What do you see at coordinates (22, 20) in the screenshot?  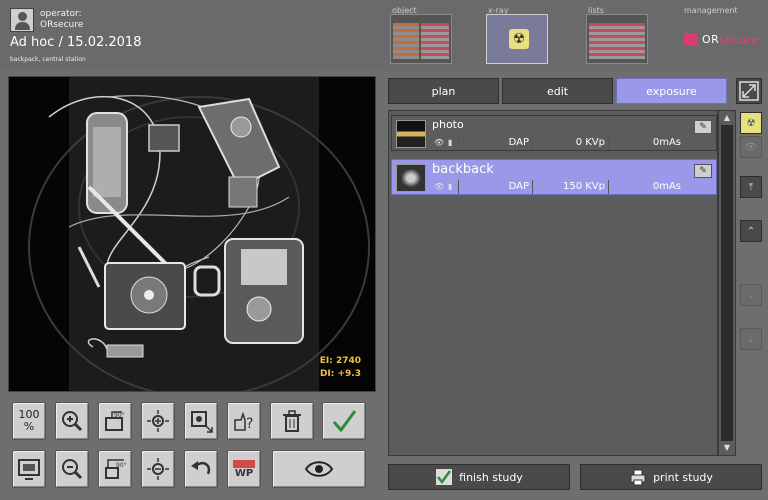 I see `operator-icon` at bounding box center [22, 20].